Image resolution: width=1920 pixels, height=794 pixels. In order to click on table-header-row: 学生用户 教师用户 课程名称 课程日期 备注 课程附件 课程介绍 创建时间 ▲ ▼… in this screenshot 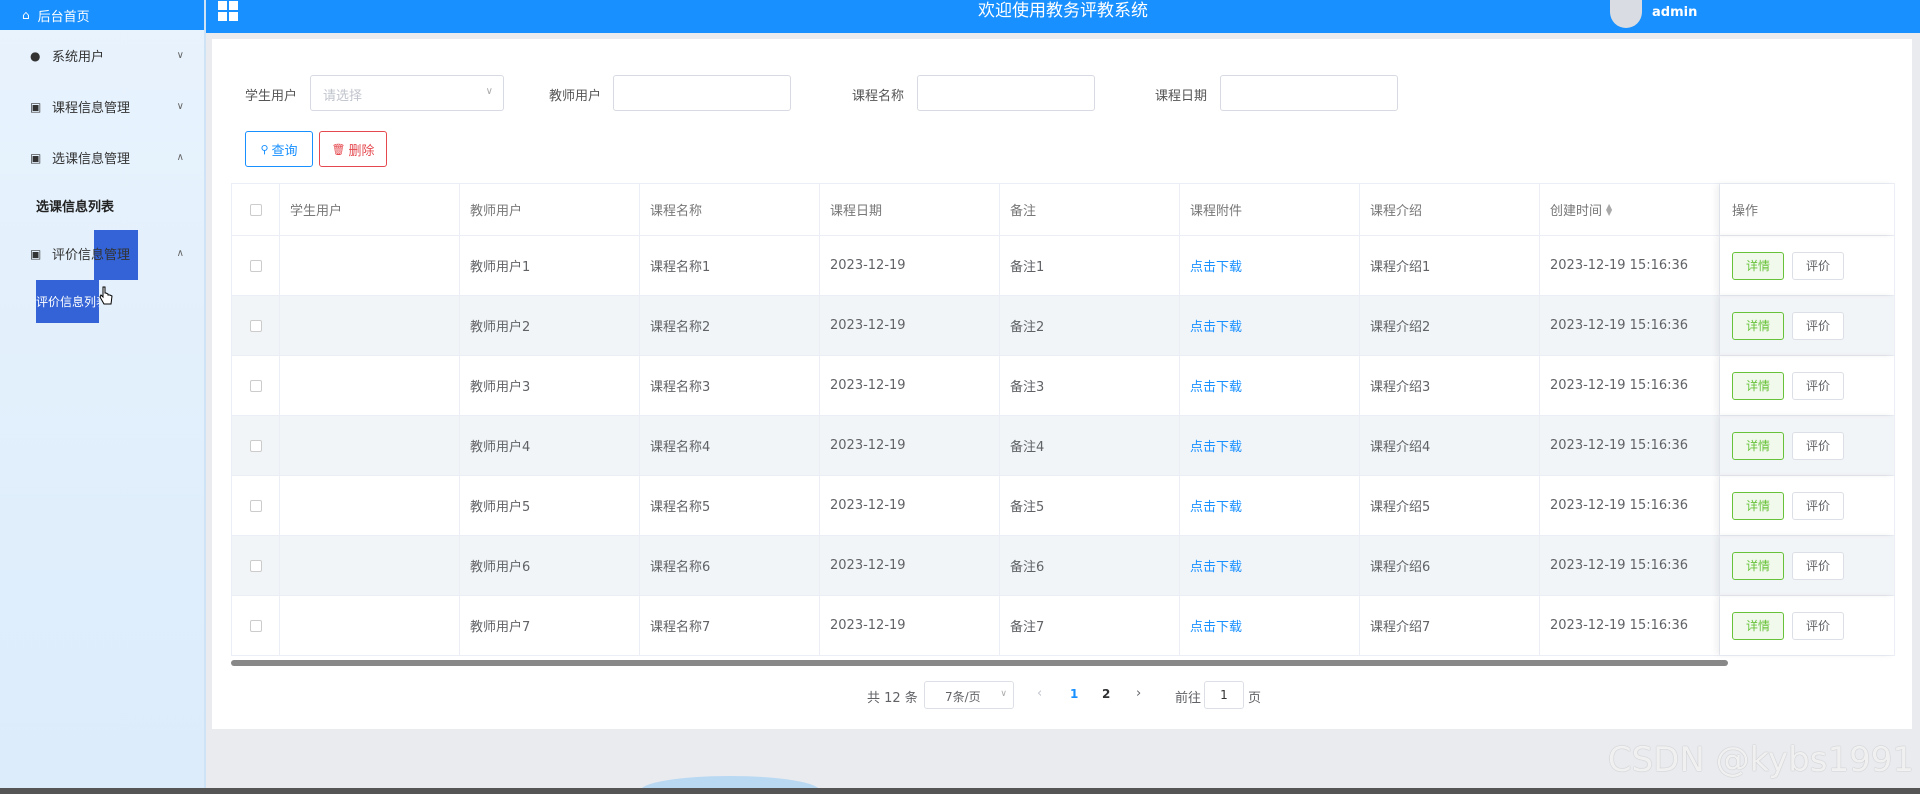, I will do `click(1063, 210)`.